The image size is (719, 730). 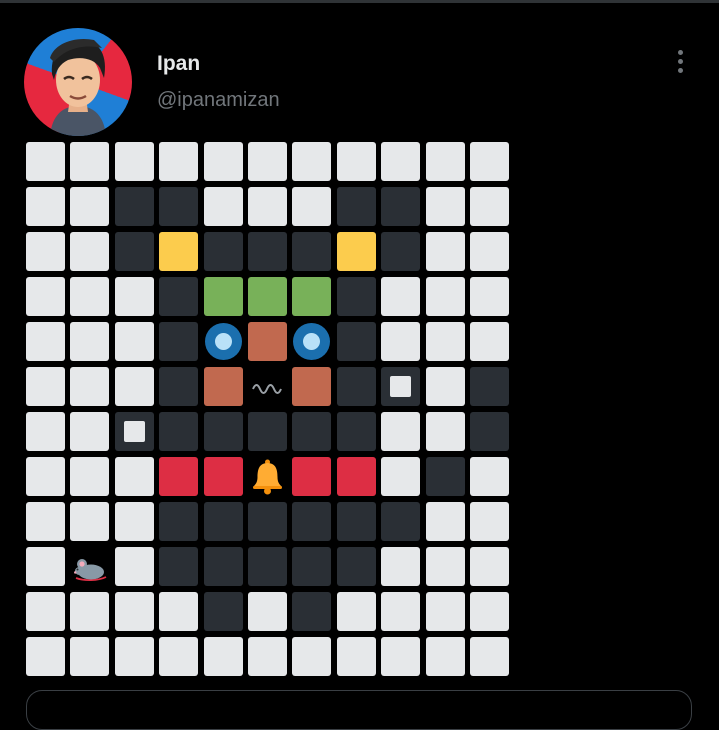 What do you see at coordinates (178, 64) in the screenshot?
I see `display-name: Ipan` at bounding box center [178, 64].